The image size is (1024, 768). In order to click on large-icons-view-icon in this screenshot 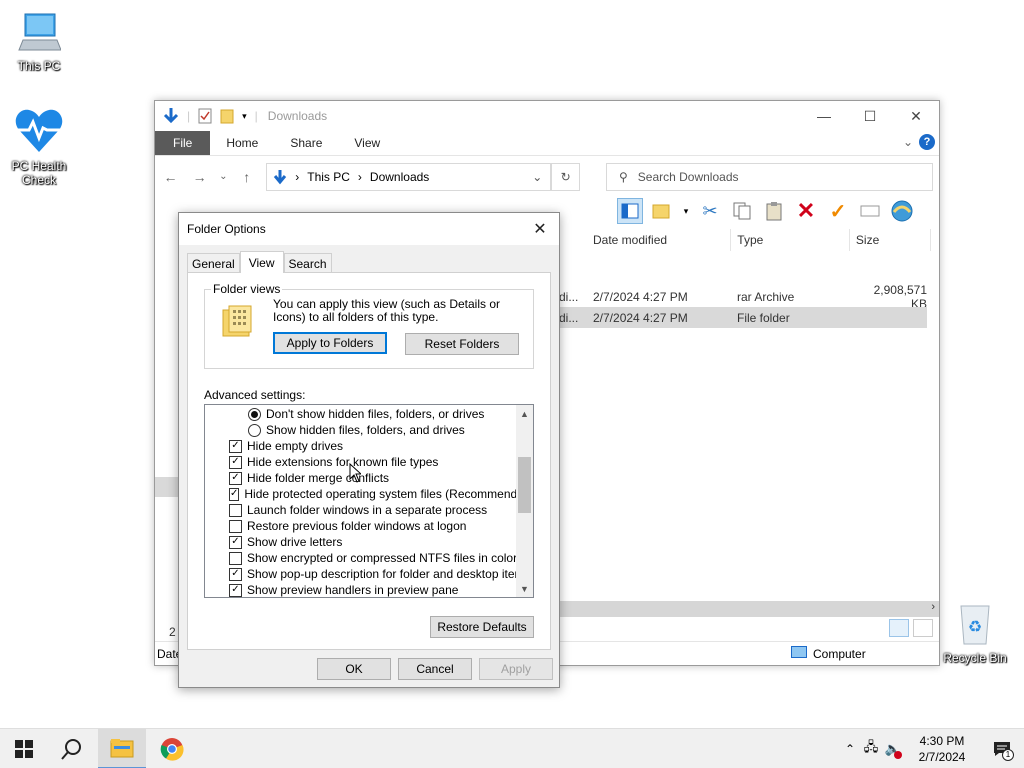, I will do `click(923, 628)`.